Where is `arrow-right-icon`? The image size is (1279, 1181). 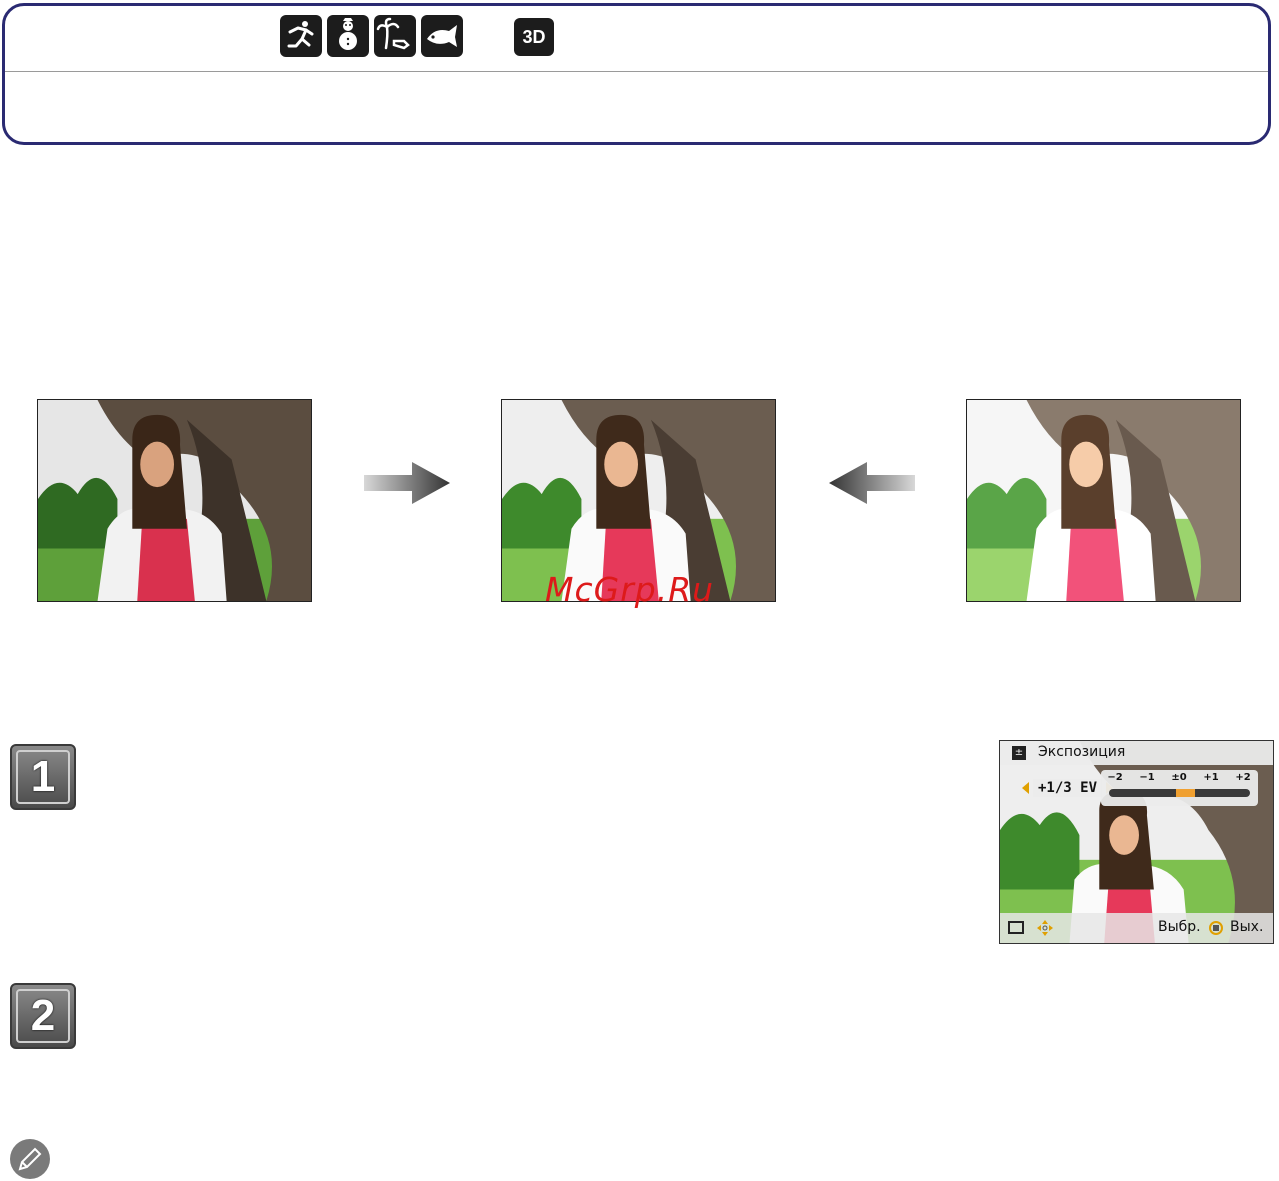
arrow-right-icon is located at coordinates (407, 483).